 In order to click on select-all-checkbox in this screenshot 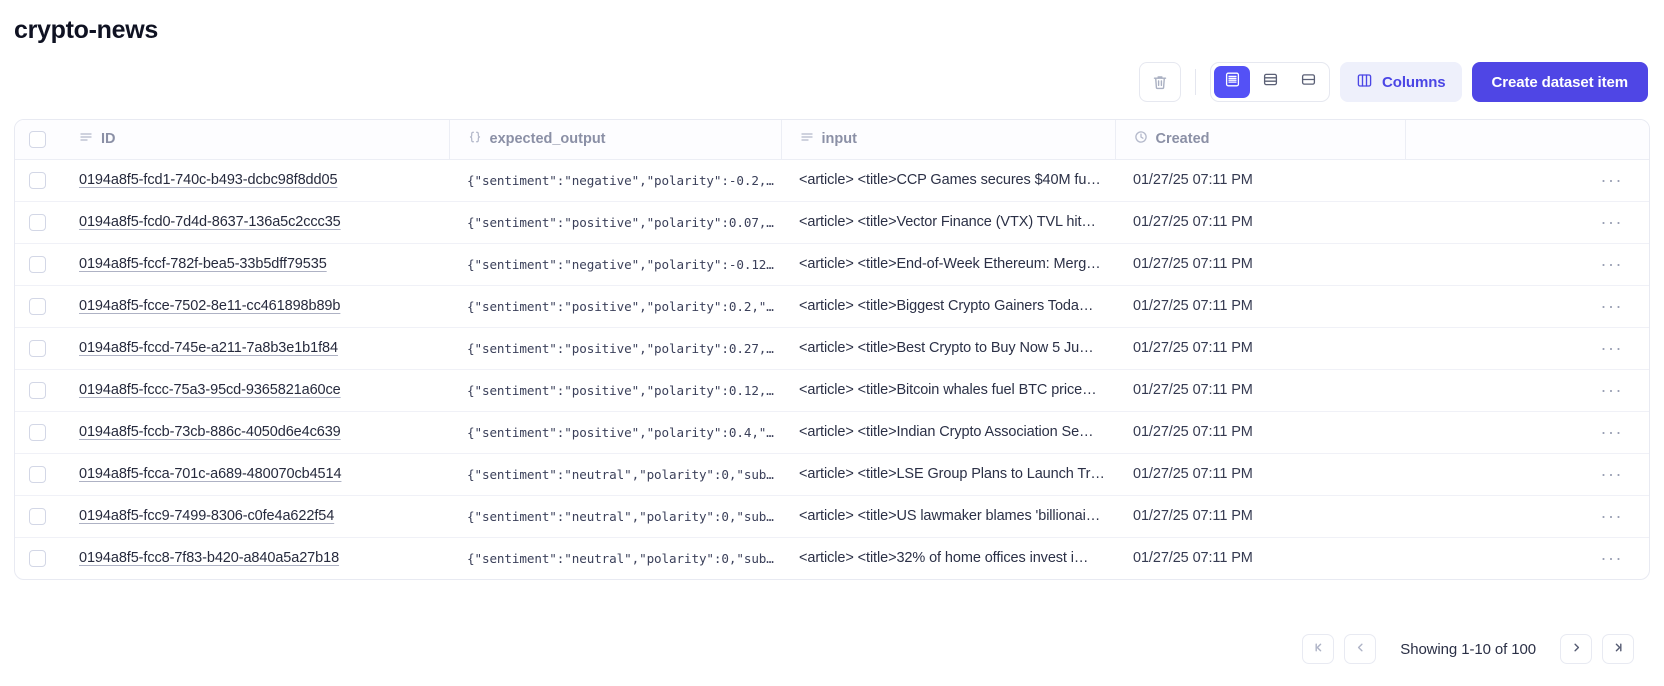, I will do `click(37, 139)`.